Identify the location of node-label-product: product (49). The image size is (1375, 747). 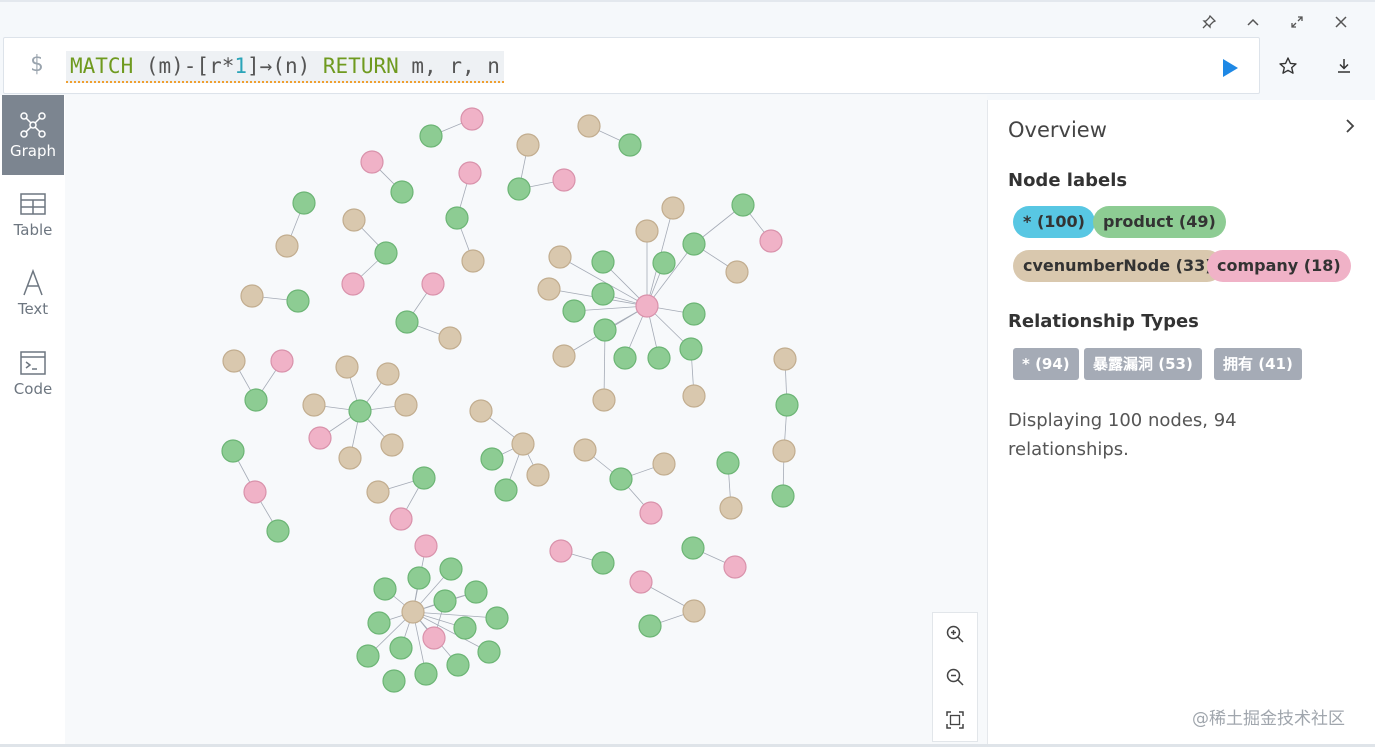
(1159, 222).